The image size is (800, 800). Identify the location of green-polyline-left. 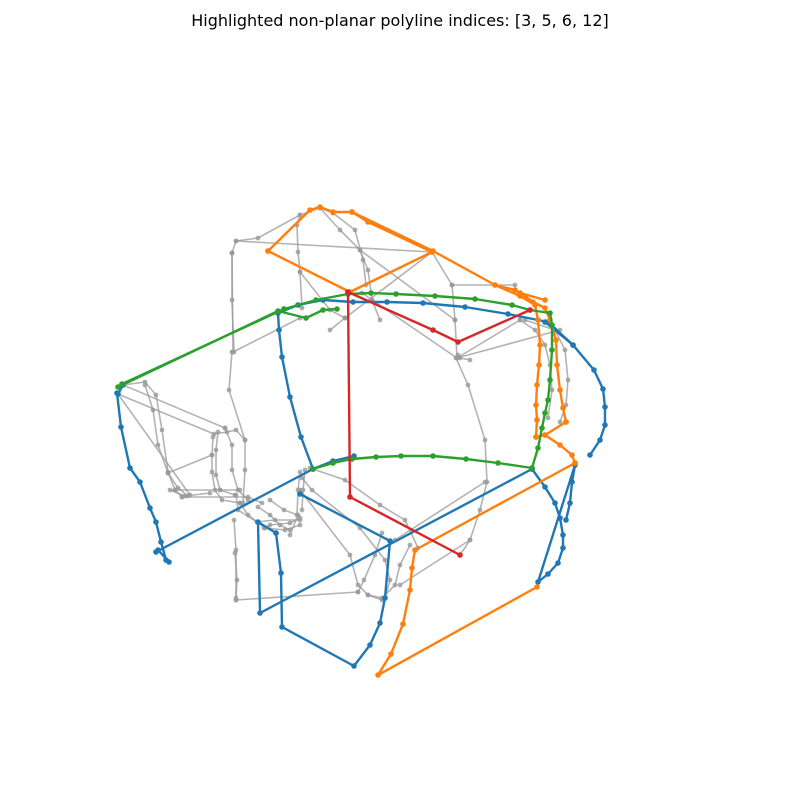
(227, 348).